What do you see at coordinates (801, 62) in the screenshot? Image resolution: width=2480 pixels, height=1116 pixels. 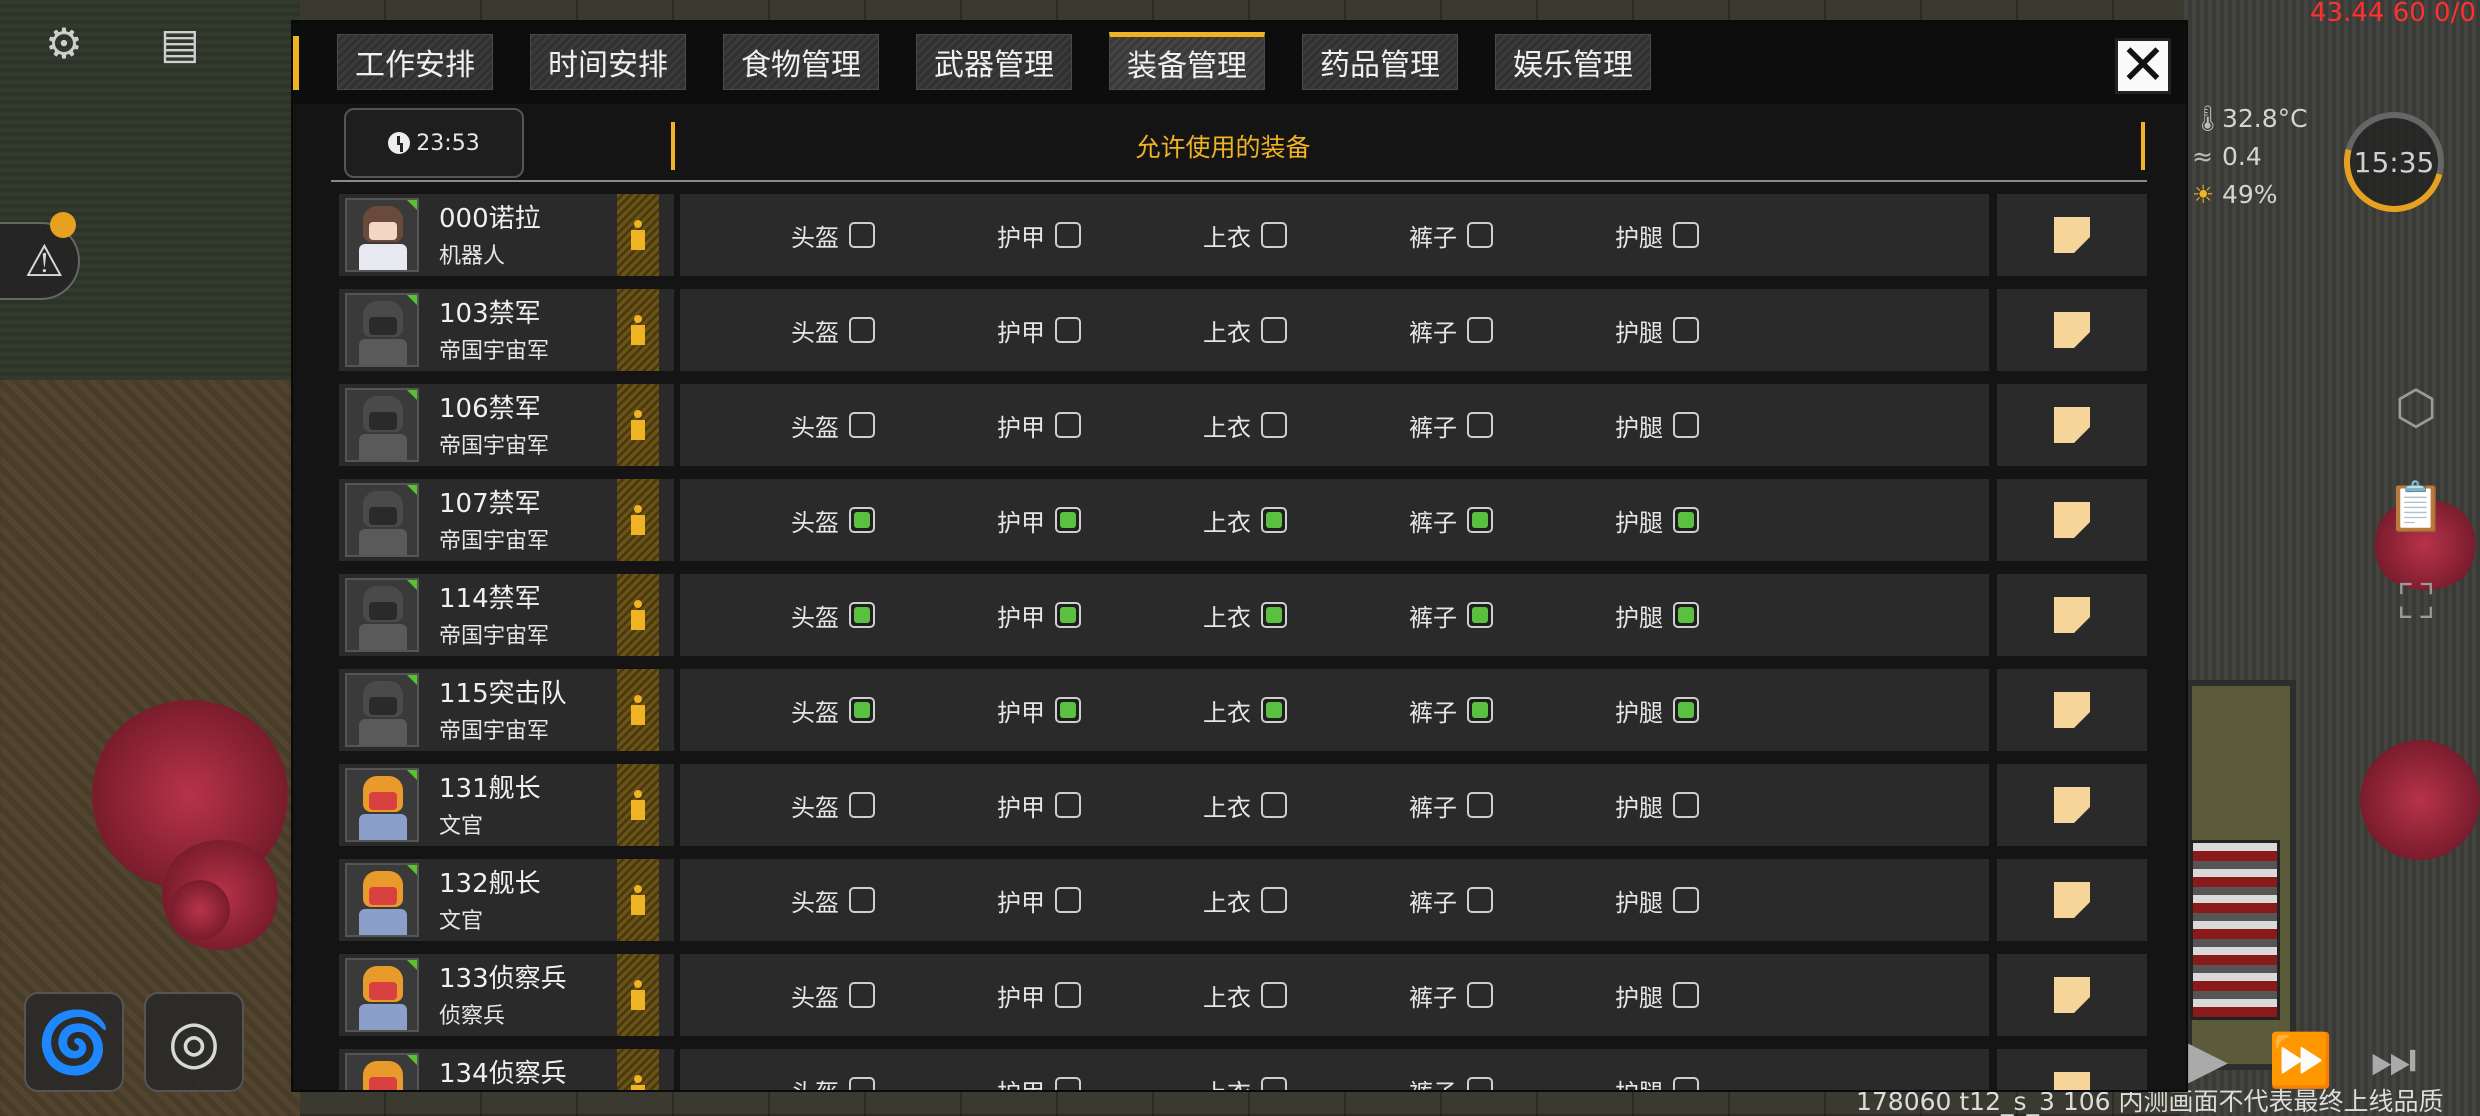 I see `tab-food: 食物管理` at bounding box center [801, 62].